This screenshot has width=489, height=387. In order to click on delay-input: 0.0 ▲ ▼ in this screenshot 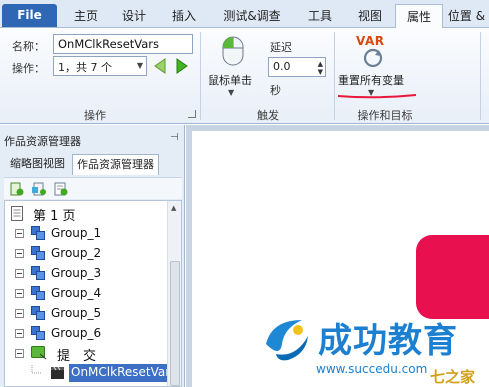, I will do `click(297, 67)`.